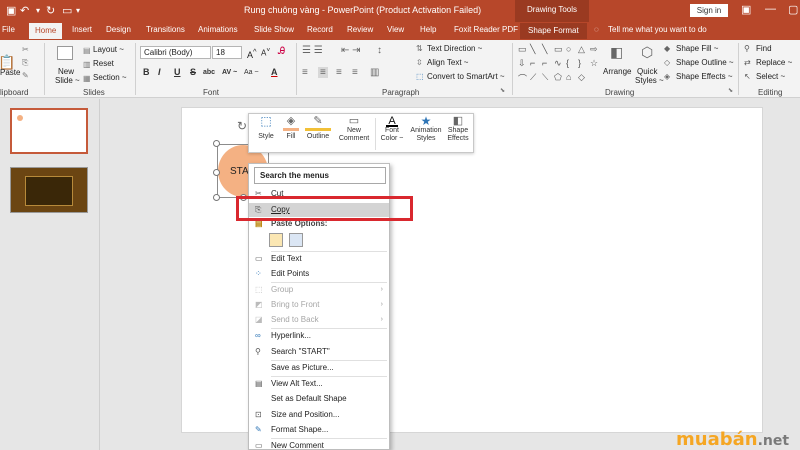 Image resolution: width=800 pixels, height=450 pixels. Describe the element at coordinates (319, 274) in the screenshot. I see `menu-item-edit-points: ⁘ Edit Points` at that location.